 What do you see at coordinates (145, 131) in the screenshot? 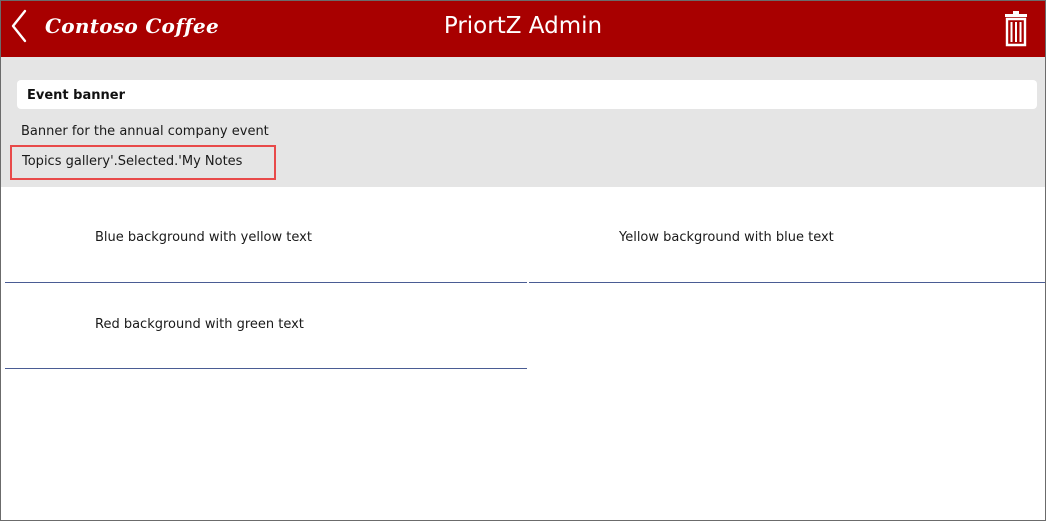
I see `description-label: Banner for the annual company event` at bounding box center [145, 131].